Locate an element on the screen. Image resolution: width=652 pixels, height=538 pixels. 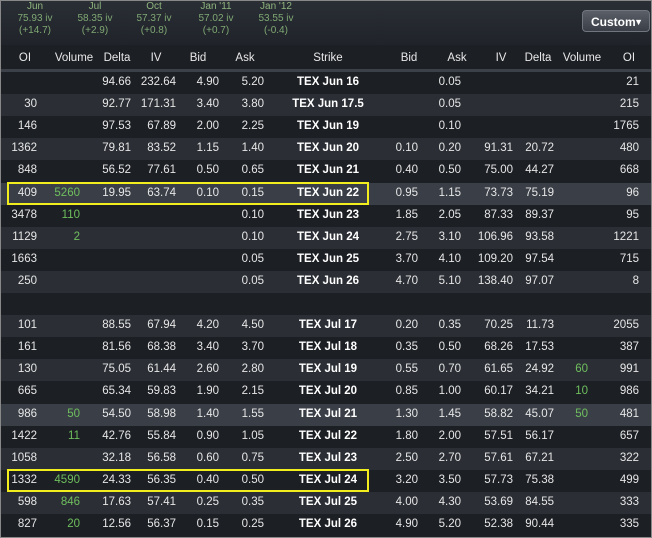
cell-pask: 0.50 is located at coordinates (449, 347).